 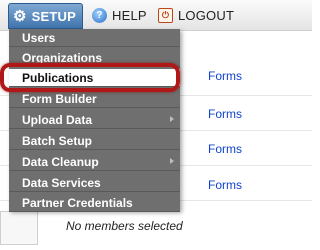 What do you see at coordinates (57, 140) in the screenshot?
I see `menu-item-label: Batch Setup` at bounding box center [57, 140].